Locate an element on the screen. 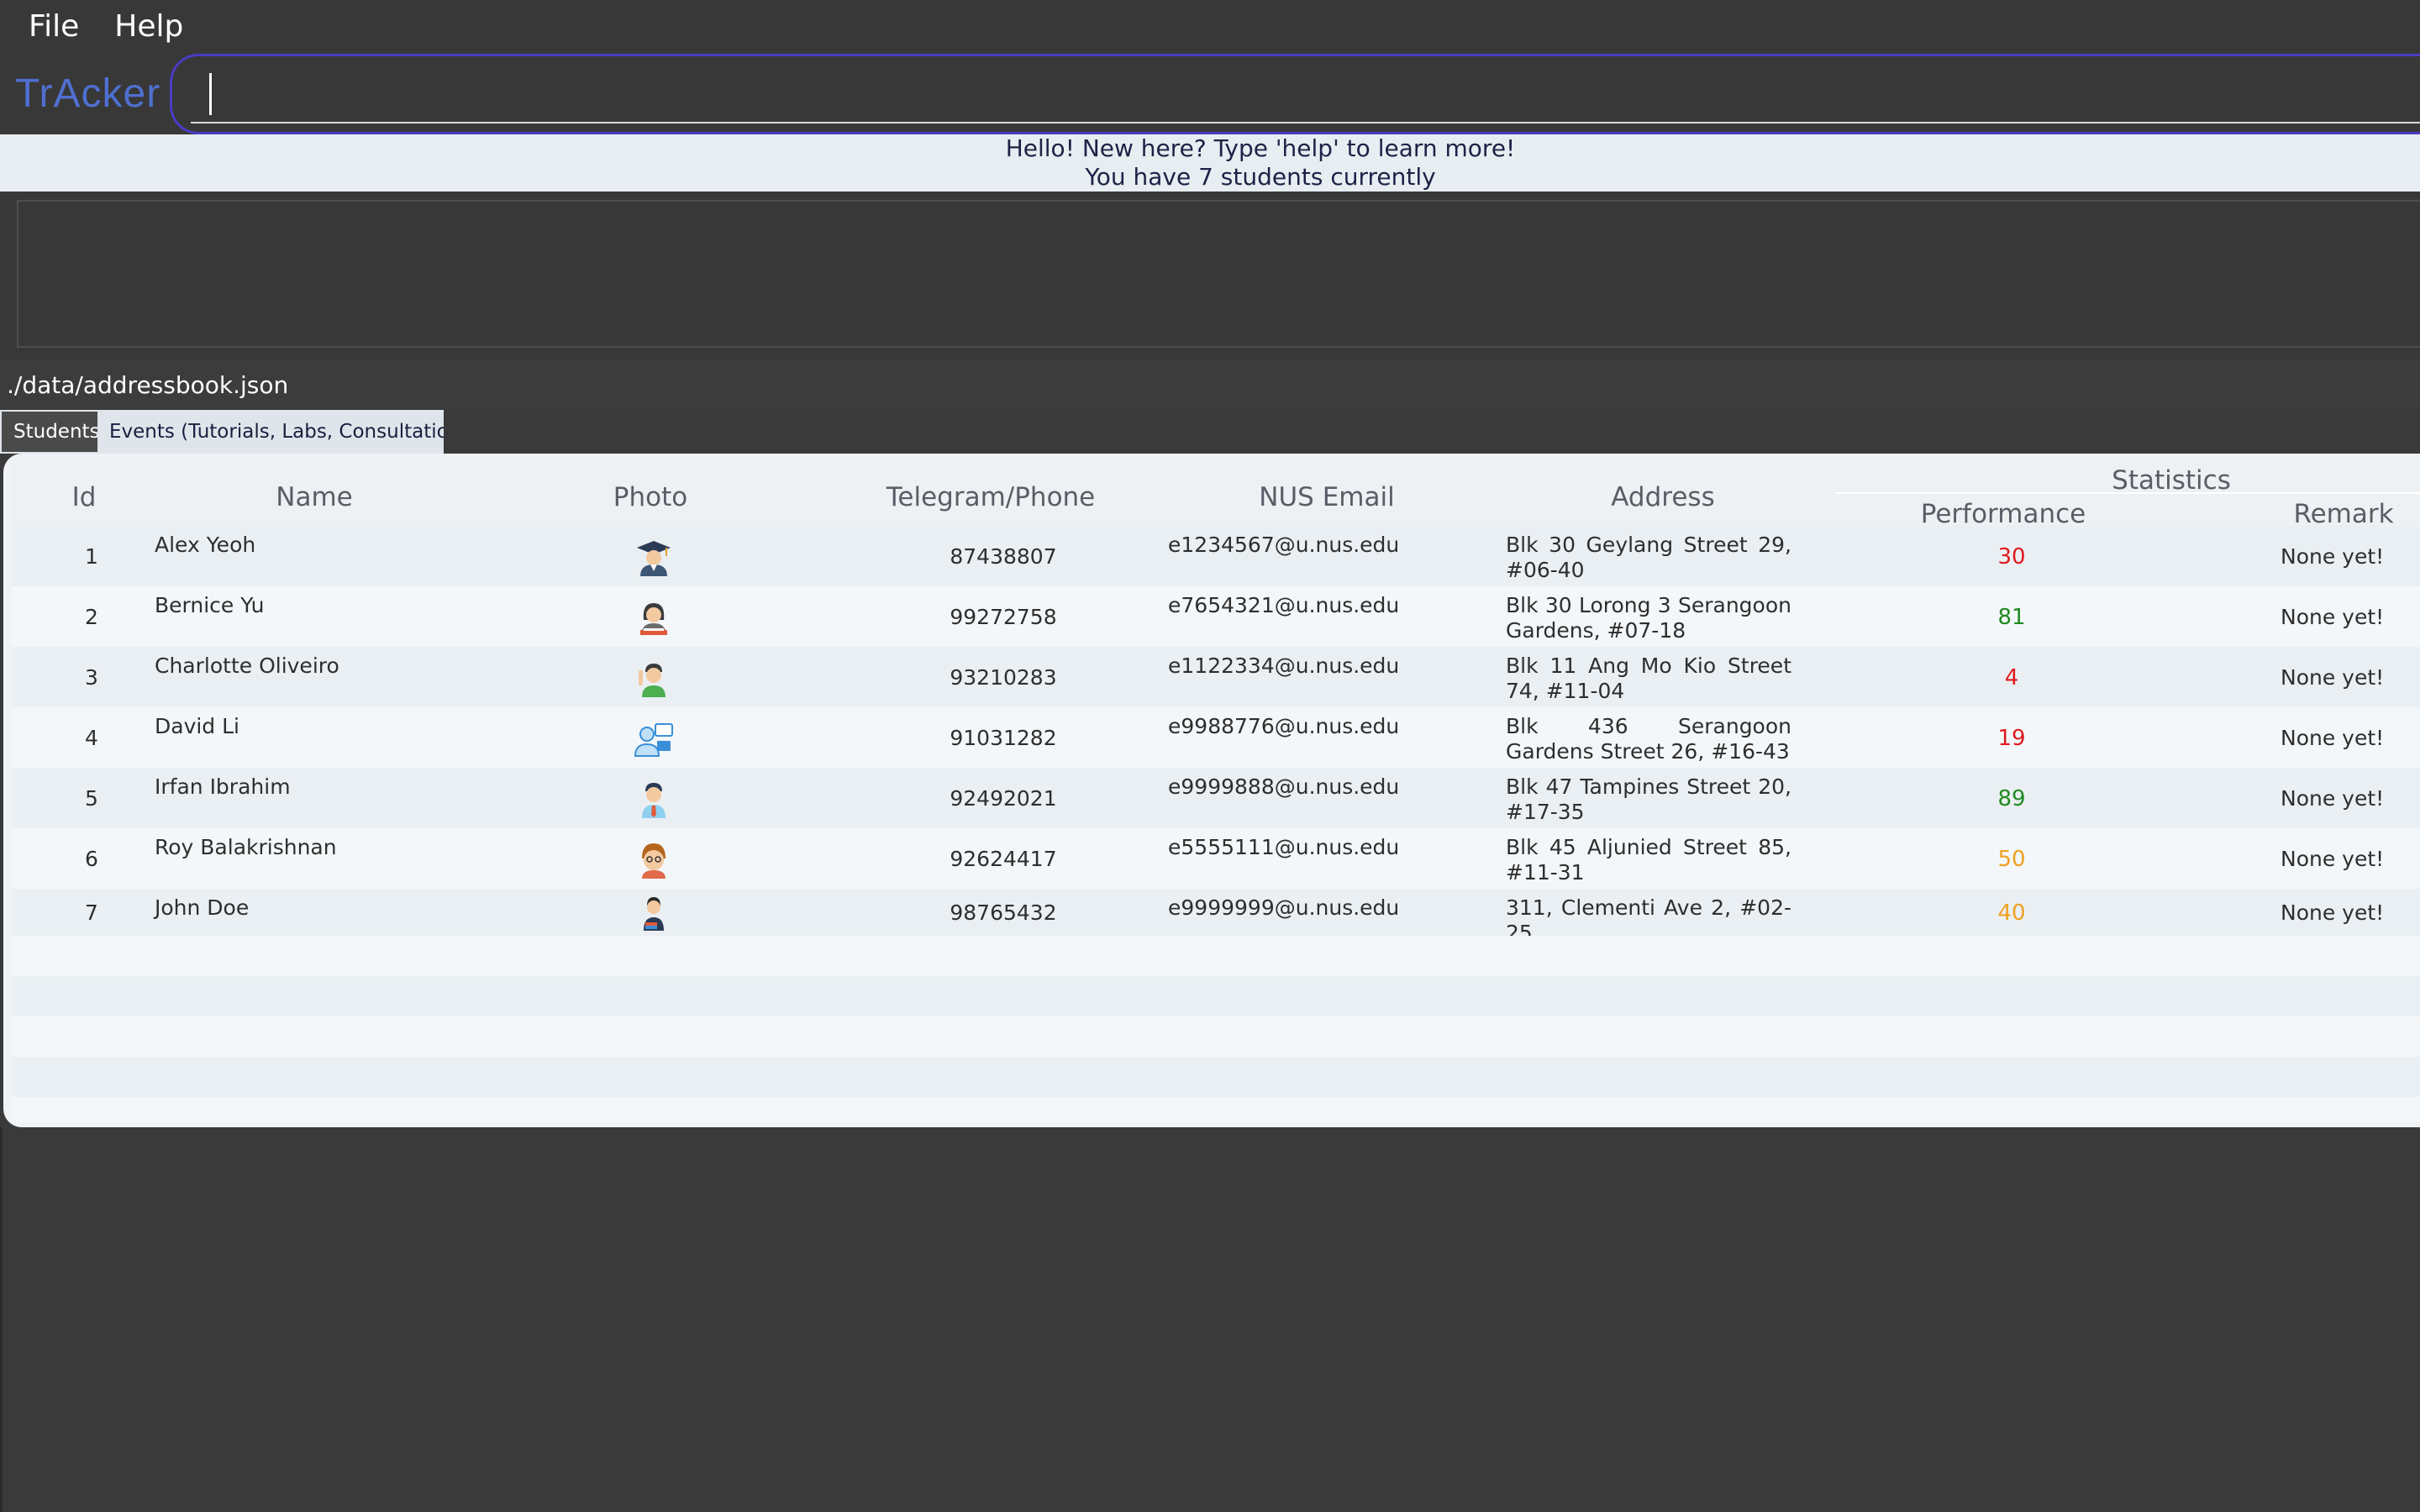 This screenshot has width=2420, height=1512. cell-performance: 50 is located at coordinates (2011, 859).